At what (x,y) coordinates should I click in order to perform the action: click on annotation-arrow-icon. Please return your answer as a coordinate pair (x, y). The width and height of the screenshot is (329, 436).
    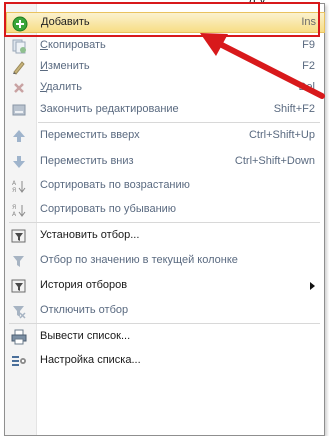
    Looking at the image, I should click on (262, 66).